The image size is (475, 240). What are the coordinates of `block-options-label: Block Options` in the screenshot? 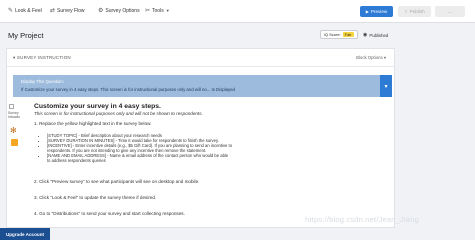 It's located at (369, 57).